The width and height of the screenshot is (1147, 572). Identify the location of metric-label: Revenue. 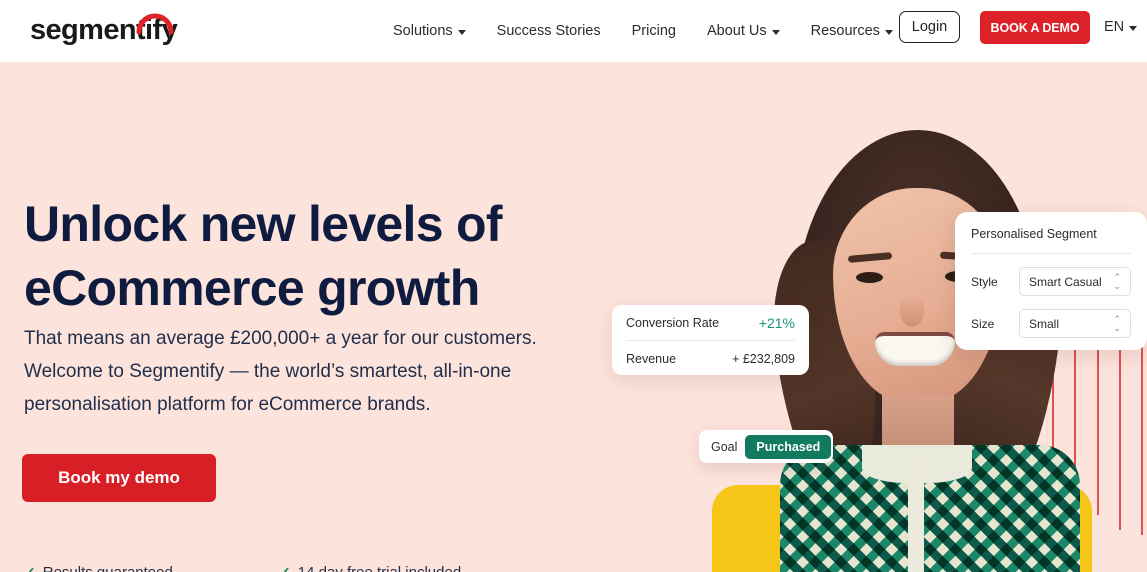
(651, 358).